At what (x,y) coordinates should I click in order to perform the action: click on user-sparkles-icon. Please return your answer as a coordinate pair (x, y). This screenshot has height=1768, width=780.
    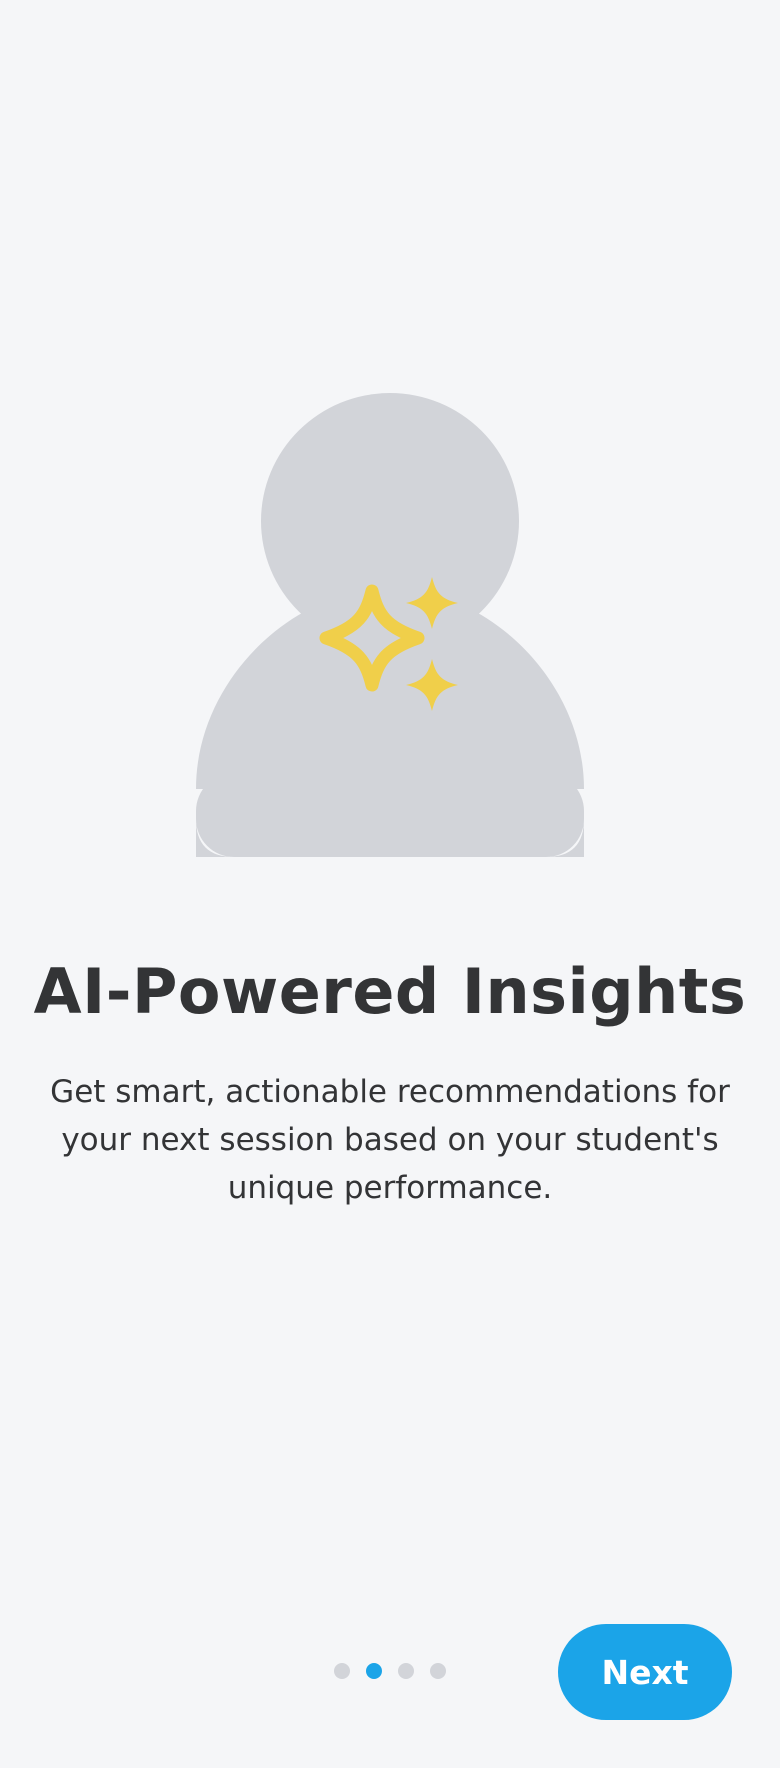
    Looking at the image, I should click on (390, 625).